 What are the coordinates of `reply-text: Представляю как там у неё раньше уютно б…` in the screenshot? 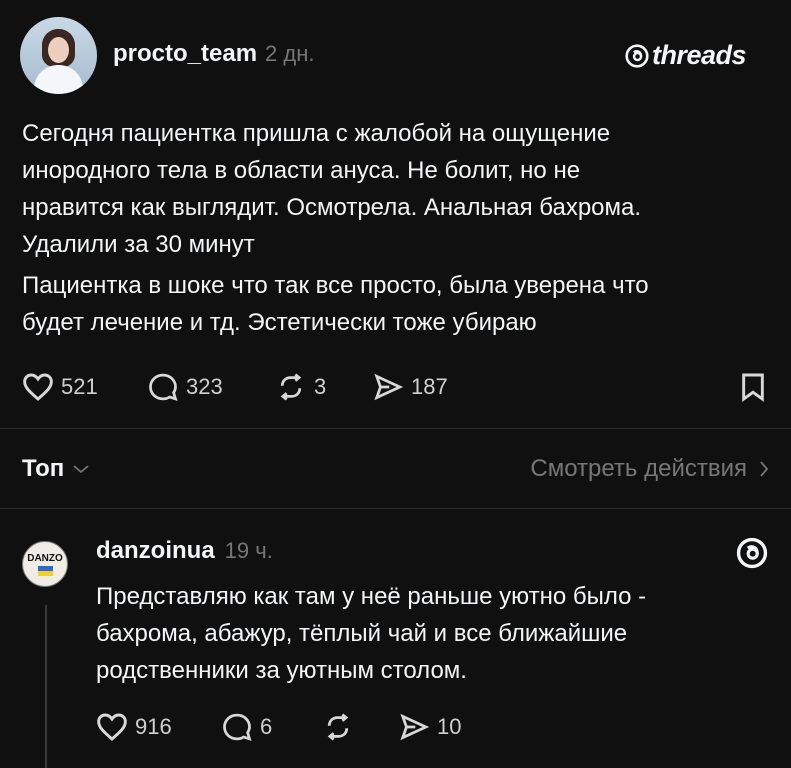 It's located at (436, 633).